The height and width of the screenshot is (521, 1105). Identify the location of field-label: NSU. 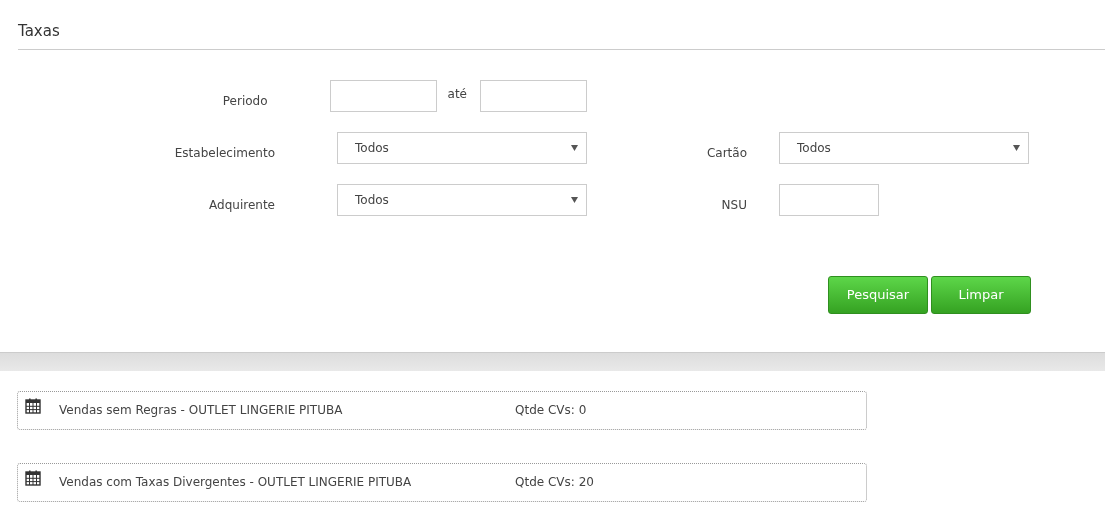
(733, 205).